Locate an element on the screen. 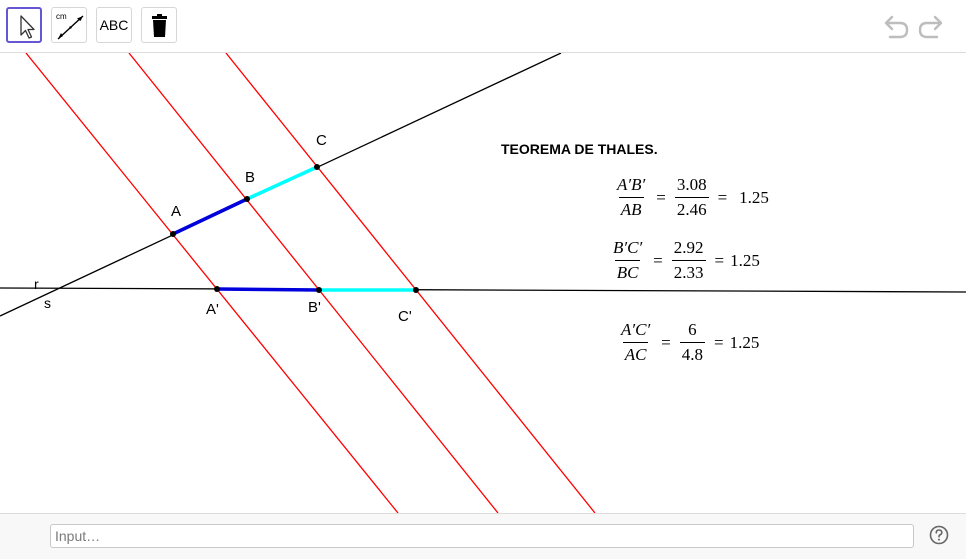 The image size is (966, 559). ratio-bc: B′C′ BC = 2.92 2.33 = 1.25 is located at coordinates (684, 260).